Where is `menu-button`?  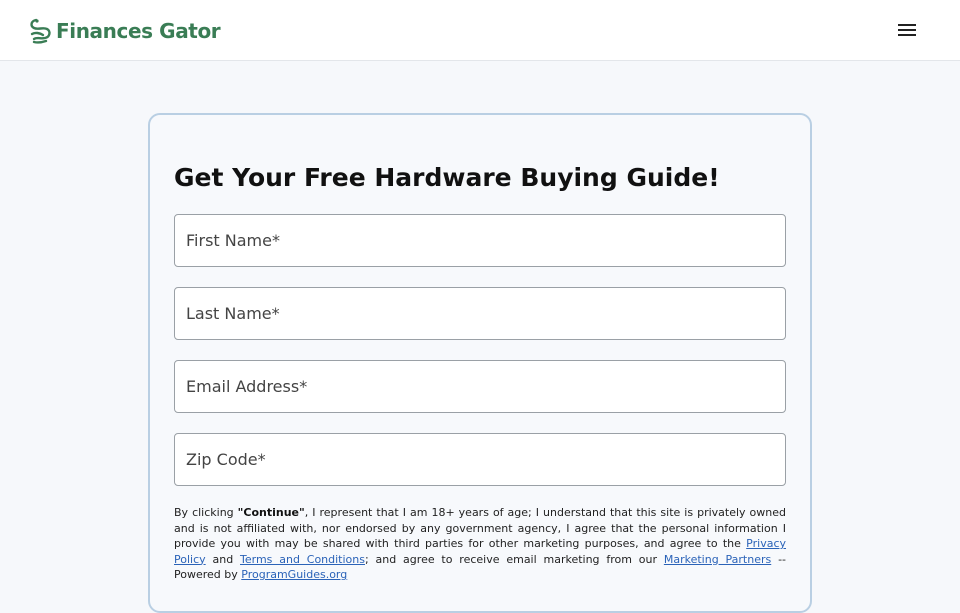
menu-button is located at coordinates (907, 30).